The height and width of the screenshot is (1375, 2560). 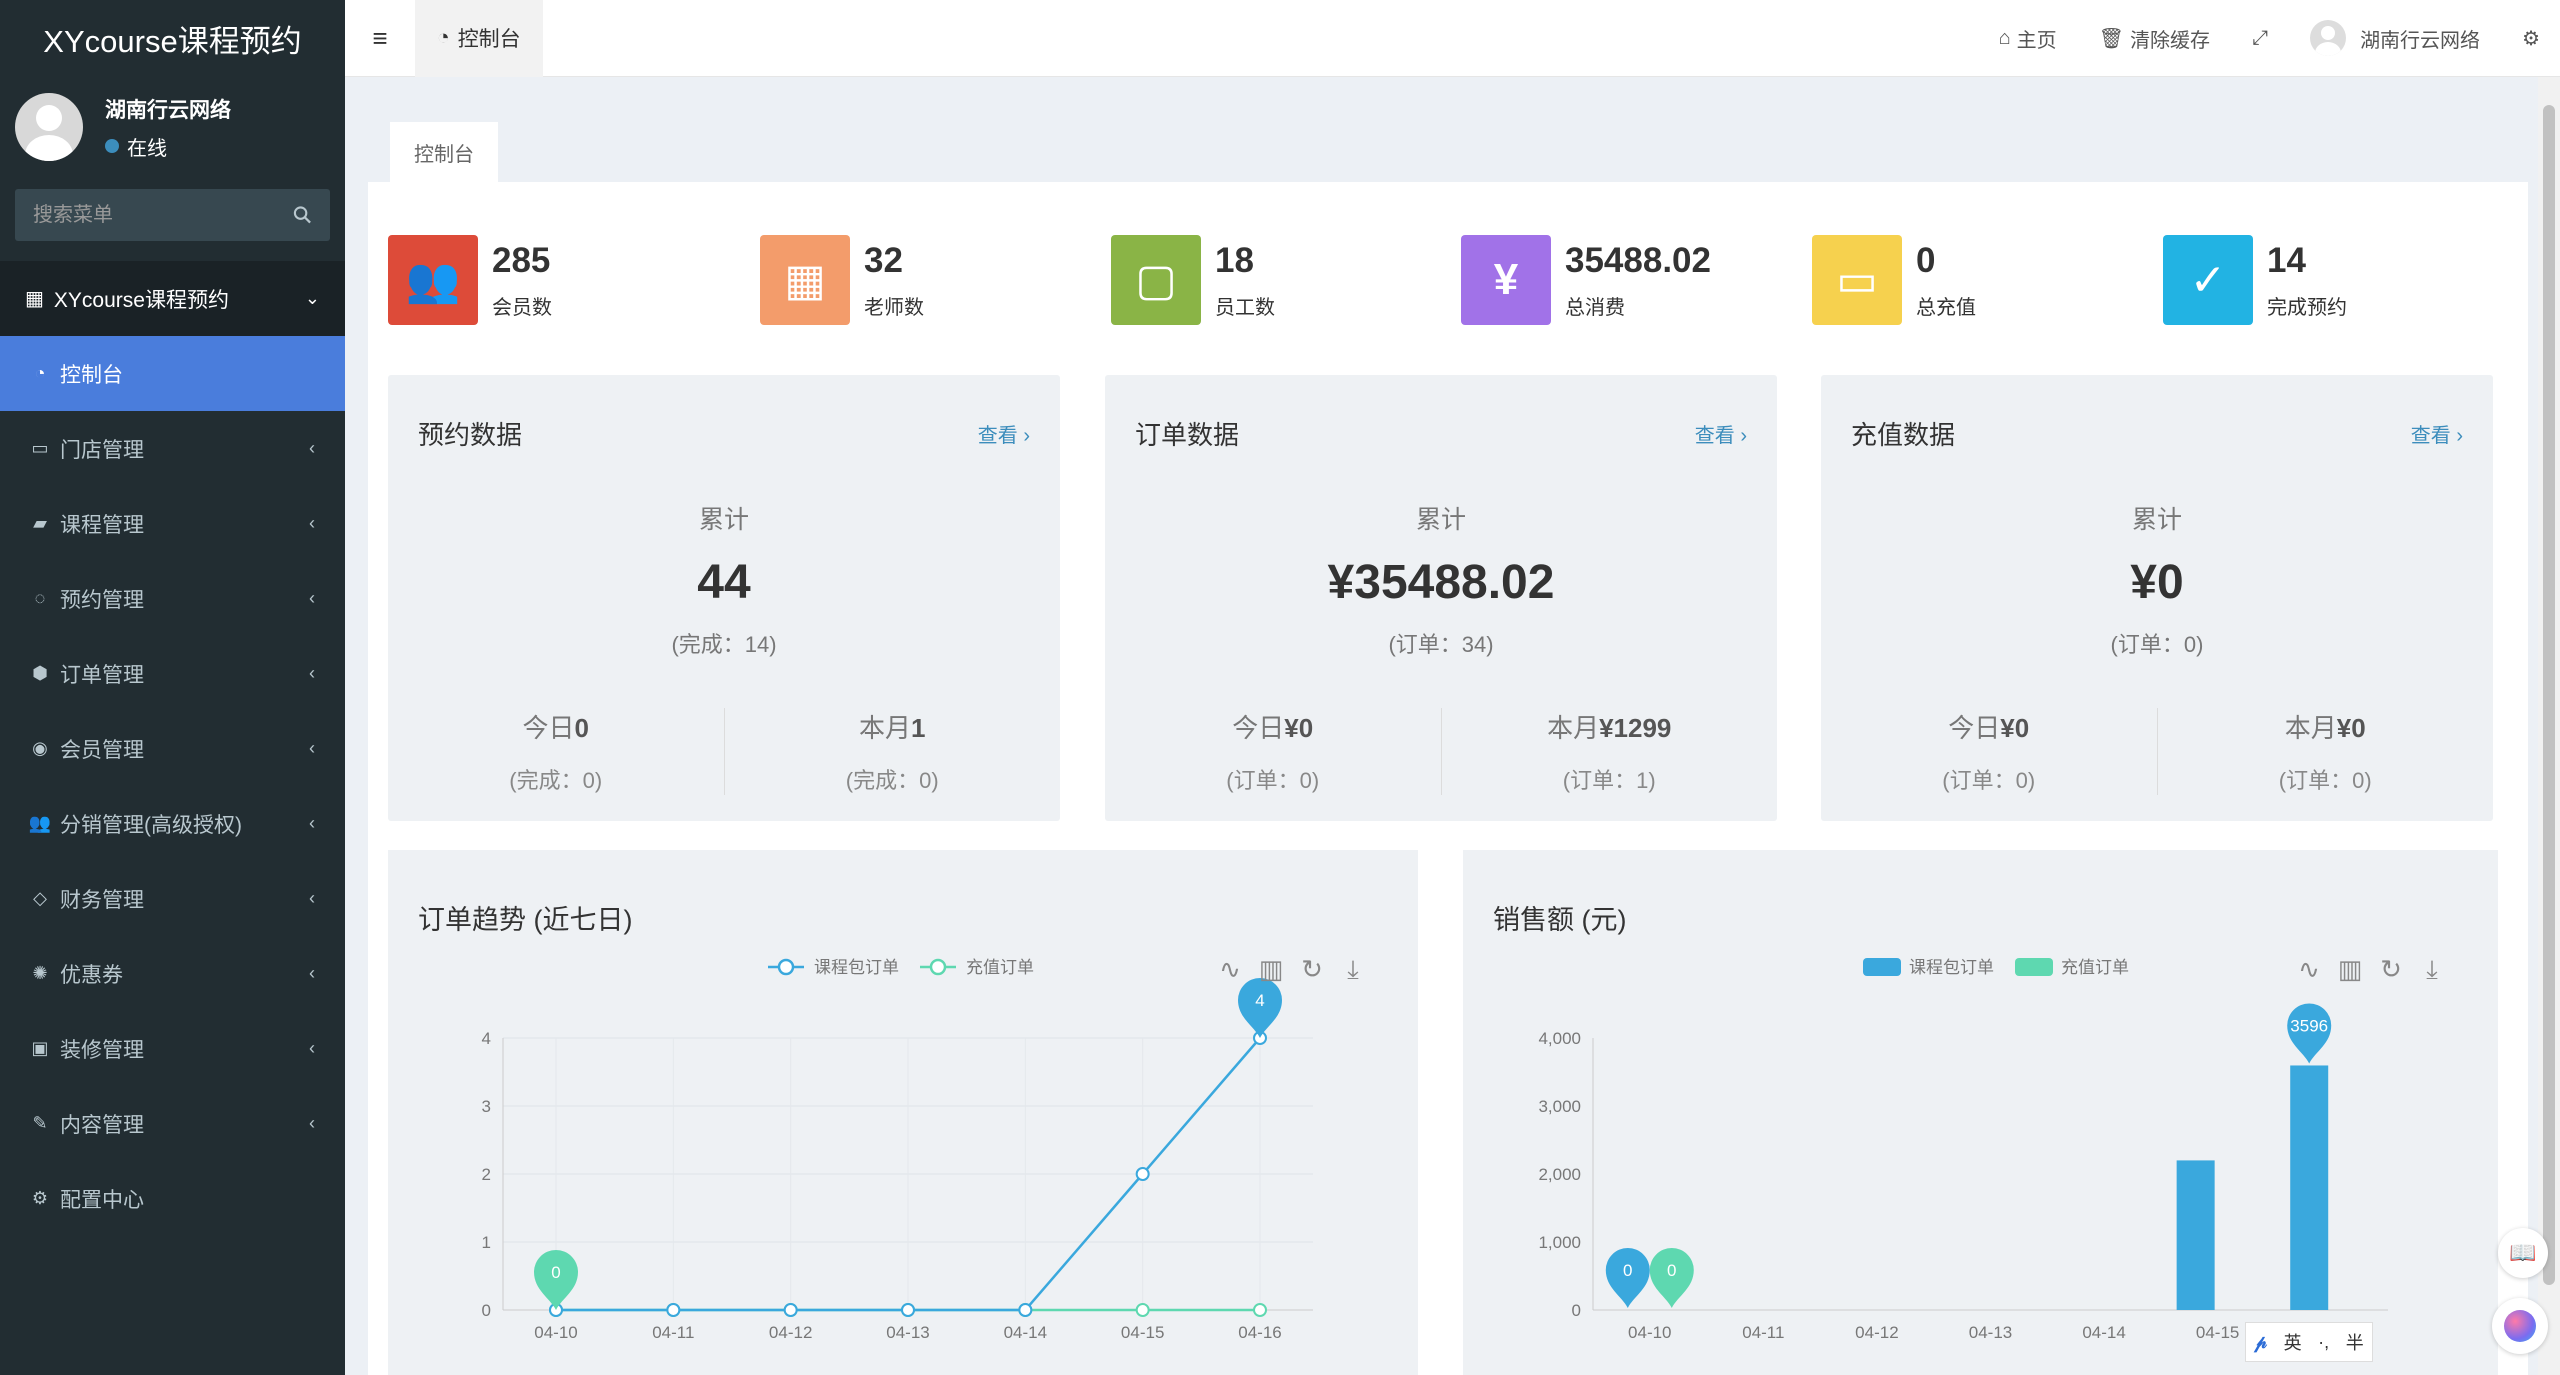 I want to click on sidebar-item-0: ◔ 控制台, so click(x=172, y=373).